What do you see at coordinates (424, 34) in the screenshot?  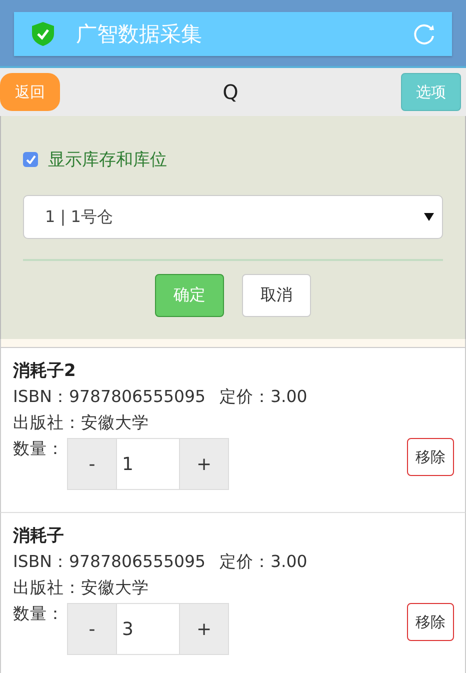 I see `refresh-icon` at bounding box center [424, 34].